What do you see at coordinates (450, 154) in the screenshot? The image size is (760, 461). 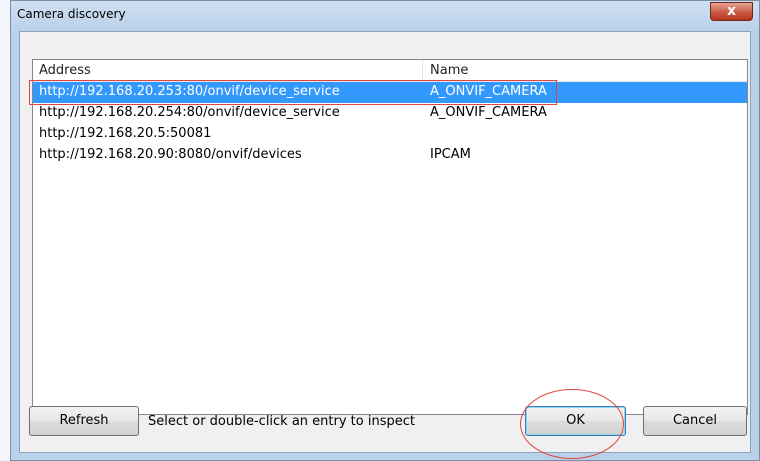 I see `list-item-name: IPCAM` at bounding box center [450, 154].